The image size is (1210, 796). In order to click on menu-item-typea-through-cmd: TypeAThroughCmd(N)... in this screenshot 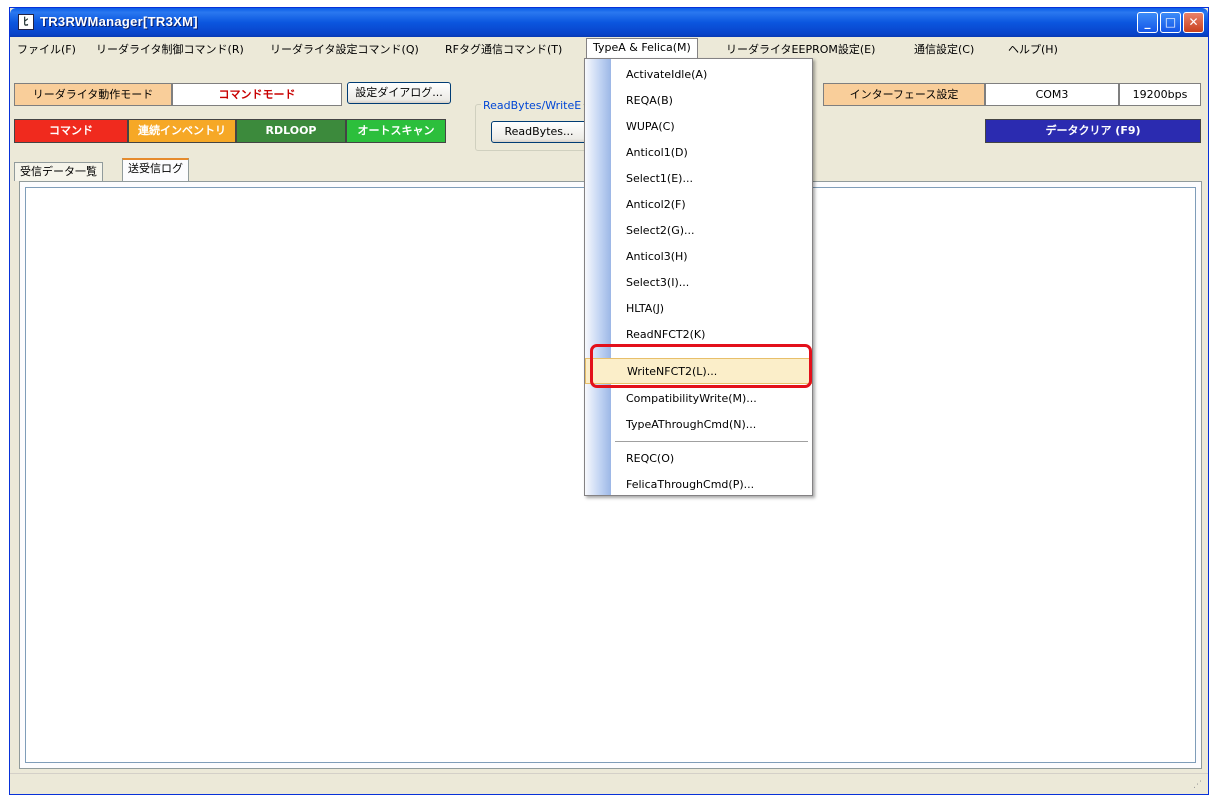, I will do `click(698, 425)`.